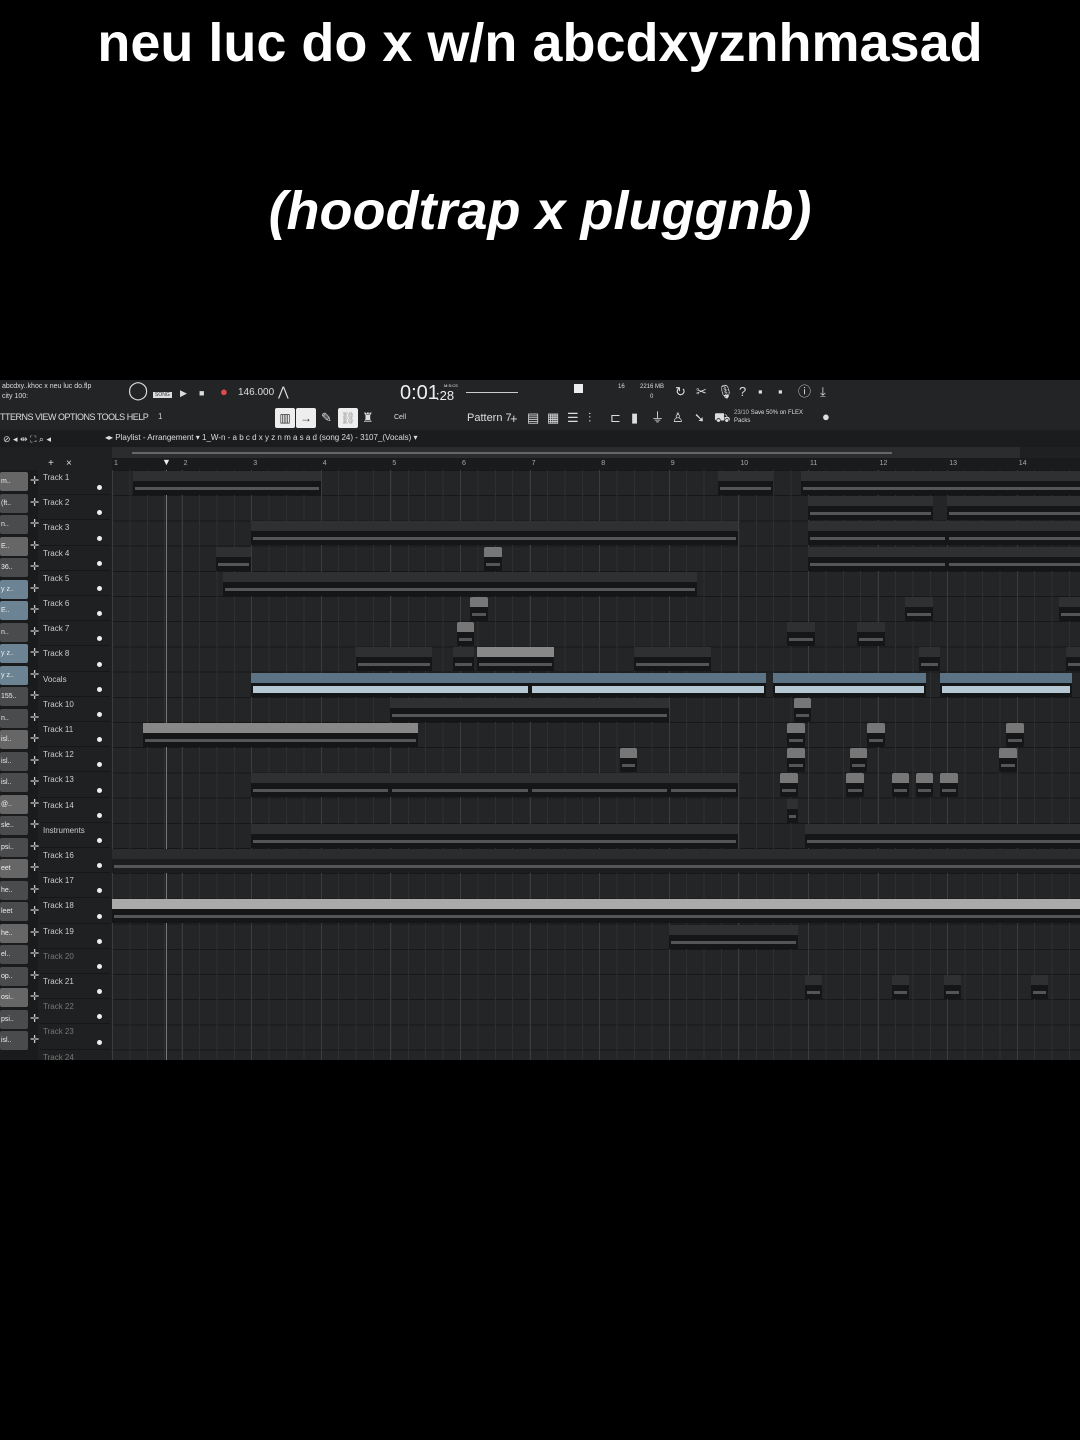  Describe the element at coordinates (51, 463) in the screenshot. I see `add-track-icon: +` at that location.